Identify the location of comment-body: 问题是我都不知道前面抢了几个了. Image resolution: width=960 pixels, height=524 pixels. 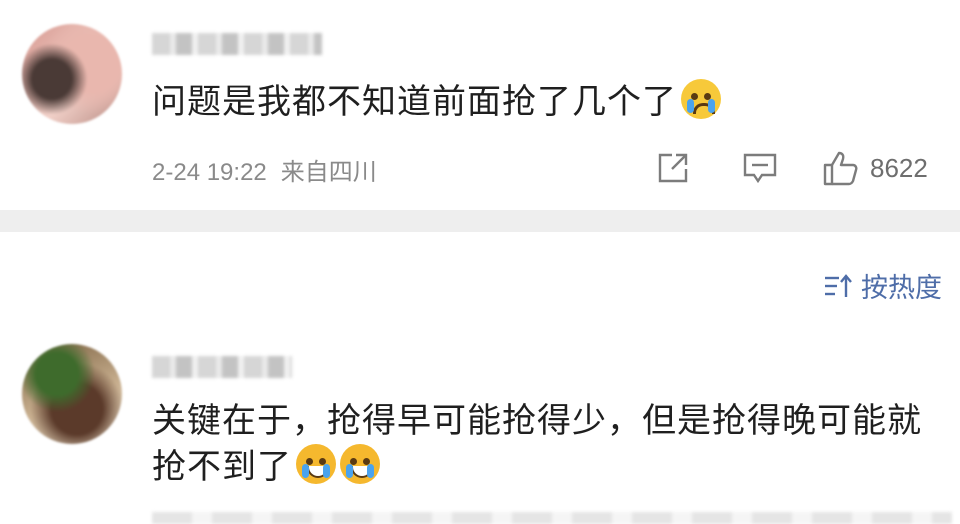
(414, 102).